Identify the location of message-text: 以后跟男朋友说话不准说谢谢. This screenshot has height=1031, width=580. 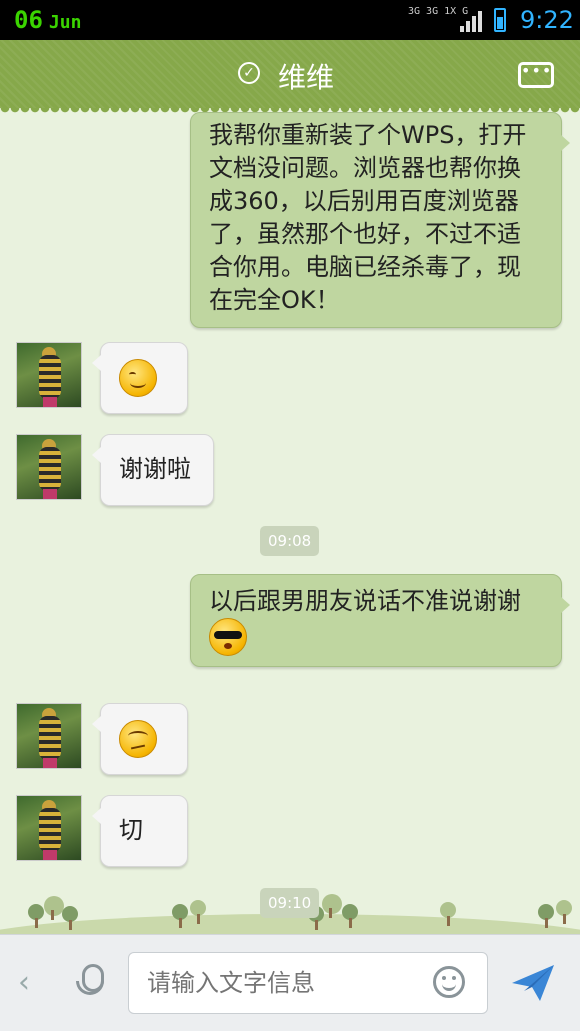
(365, 601).